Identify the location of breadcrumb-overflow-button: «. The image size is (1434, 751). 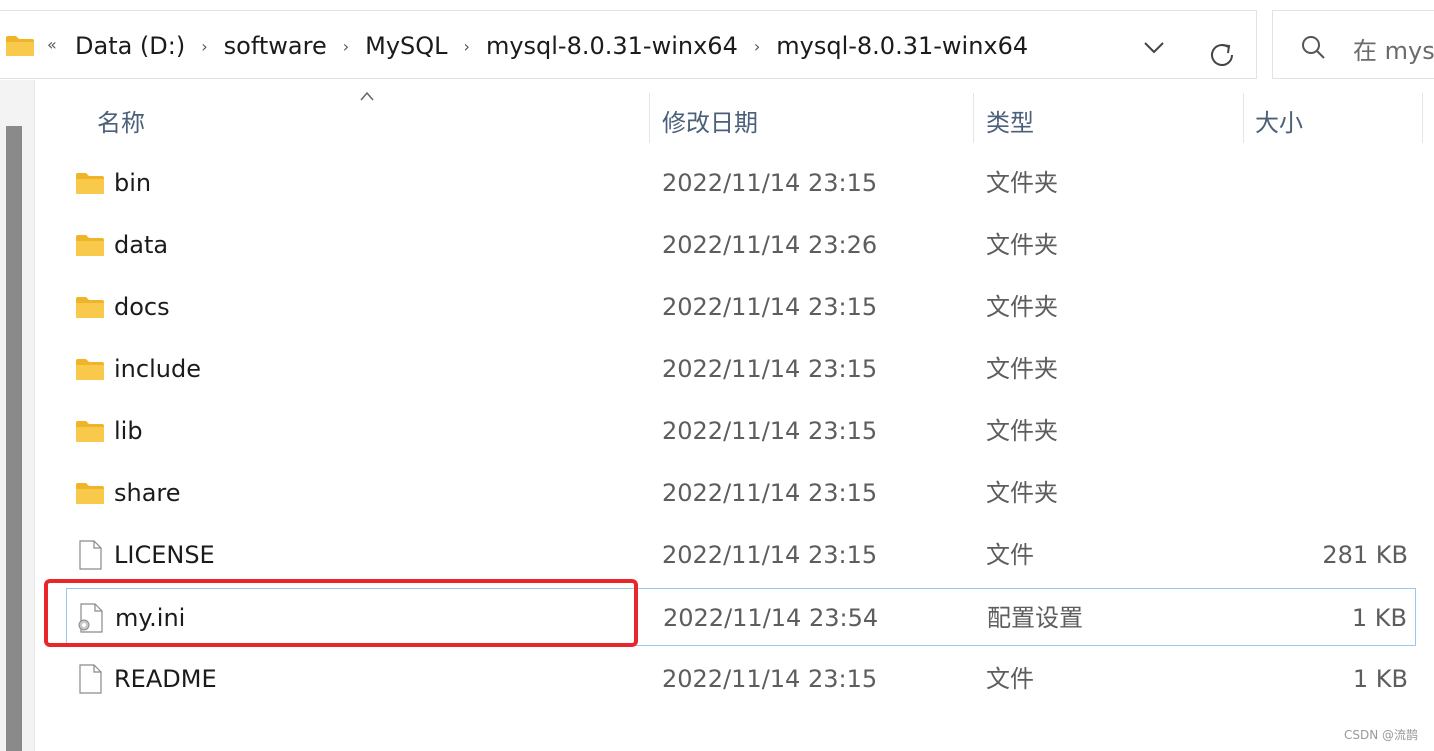
(52, 44).